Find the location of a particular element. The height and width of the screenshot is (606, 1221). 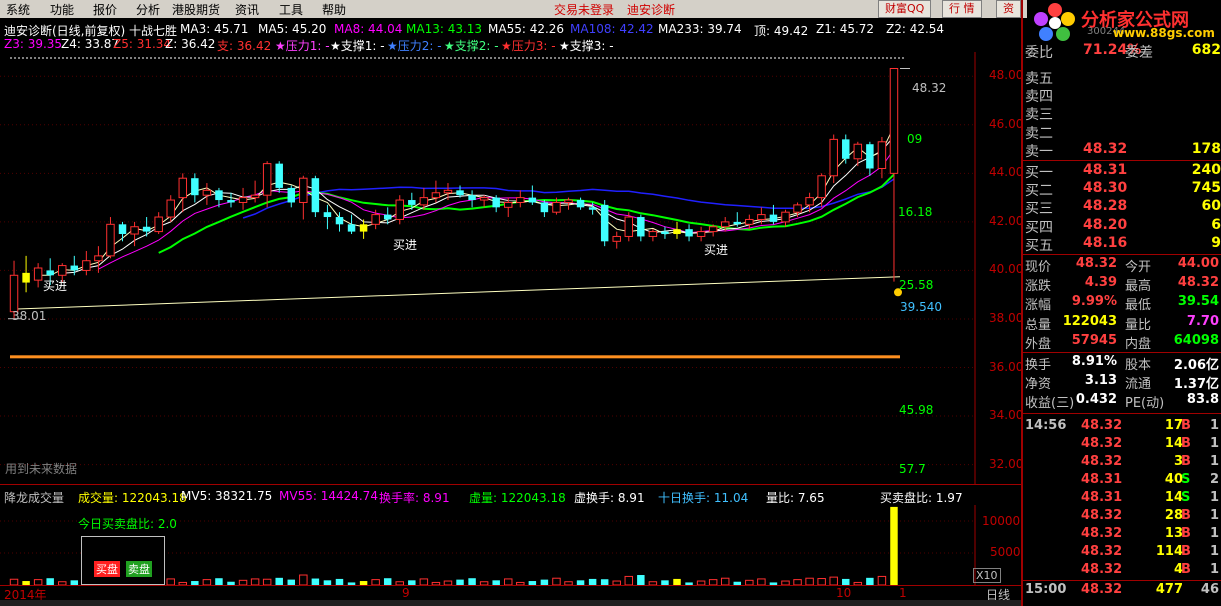

volume-scale-x10: X10 is located at coordinates (987, 575).